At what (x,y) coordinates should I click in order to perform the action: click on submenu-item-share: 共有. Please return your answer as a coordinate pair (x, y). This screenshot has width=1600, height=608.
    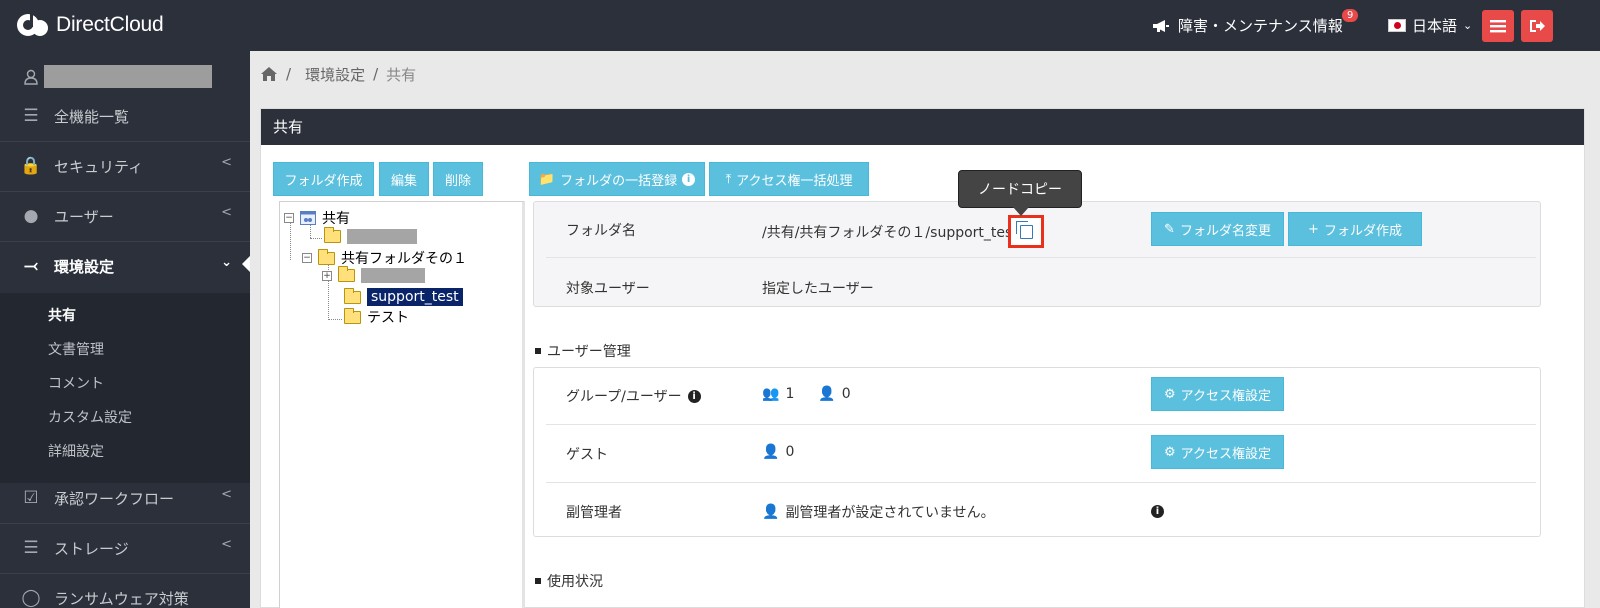
    Looking at the image, I should click on (62, 315).